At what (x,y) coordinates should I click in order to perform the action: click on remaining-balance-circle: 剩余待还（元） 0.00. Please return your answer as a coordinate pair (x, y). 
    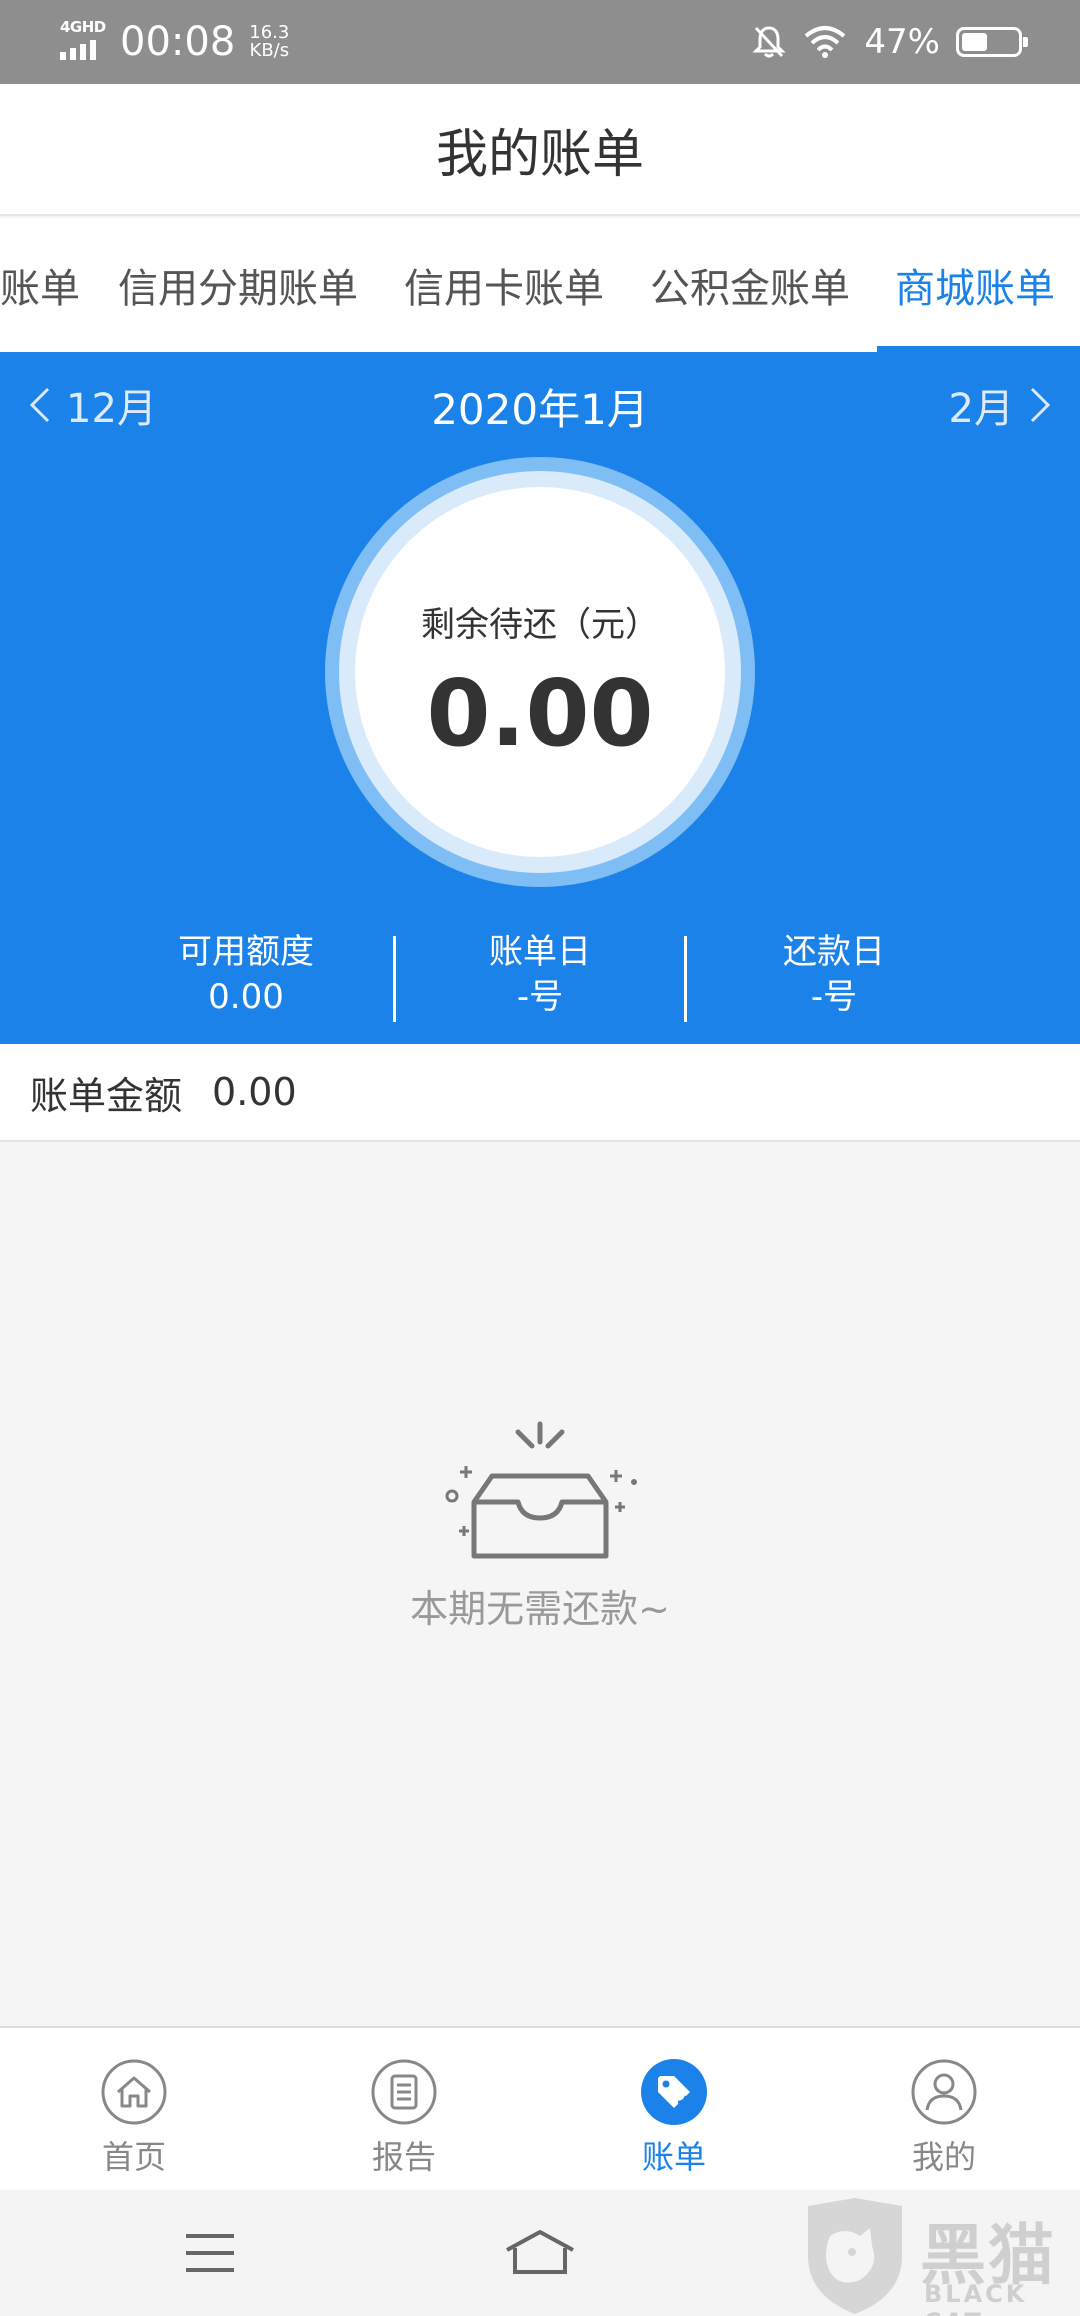
    Looking at the image, I should click on (540, 672).